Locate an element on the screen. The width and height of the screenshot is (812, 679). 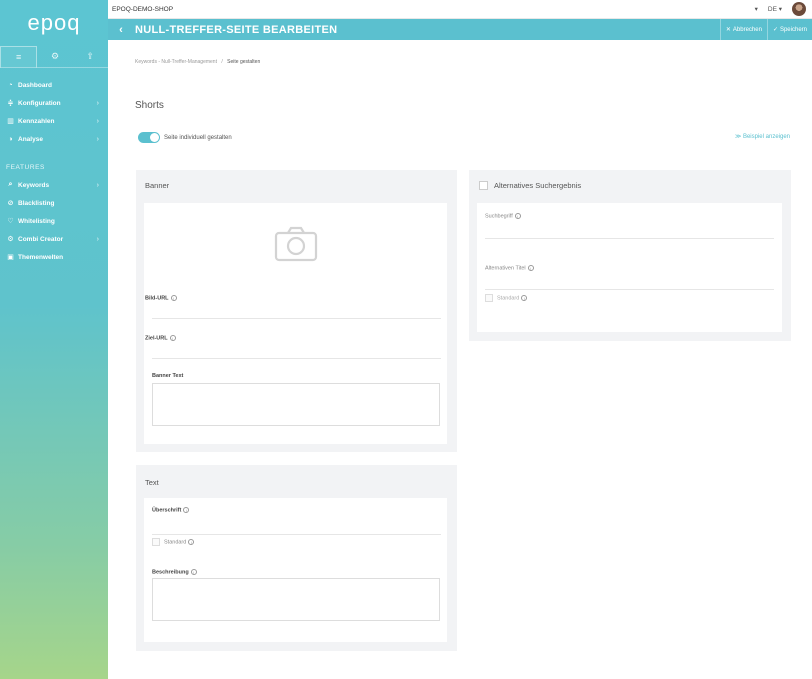
sliders-icon: ≑ is located at coordinates (10, 103).